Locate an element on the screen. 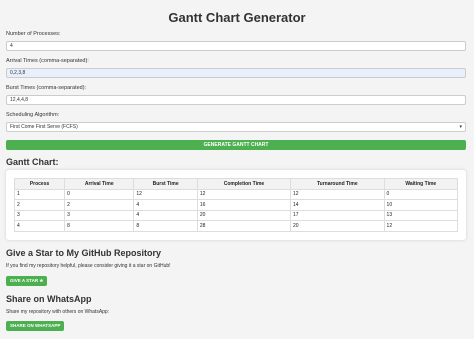 Image resolution: width=474 pixels, height=339 pixels. column-header: Process is located at coordinates (39, 184).